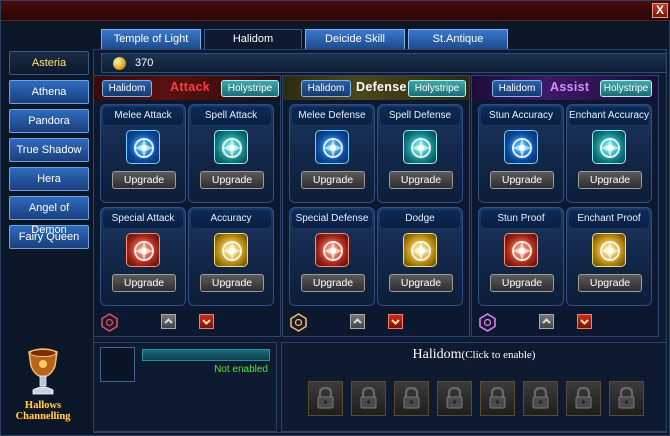 Image resolution: width=670 pixels, height=436 pixels. I want to click on stat-card-label: Enchant Accuracy, so click(609, 116).